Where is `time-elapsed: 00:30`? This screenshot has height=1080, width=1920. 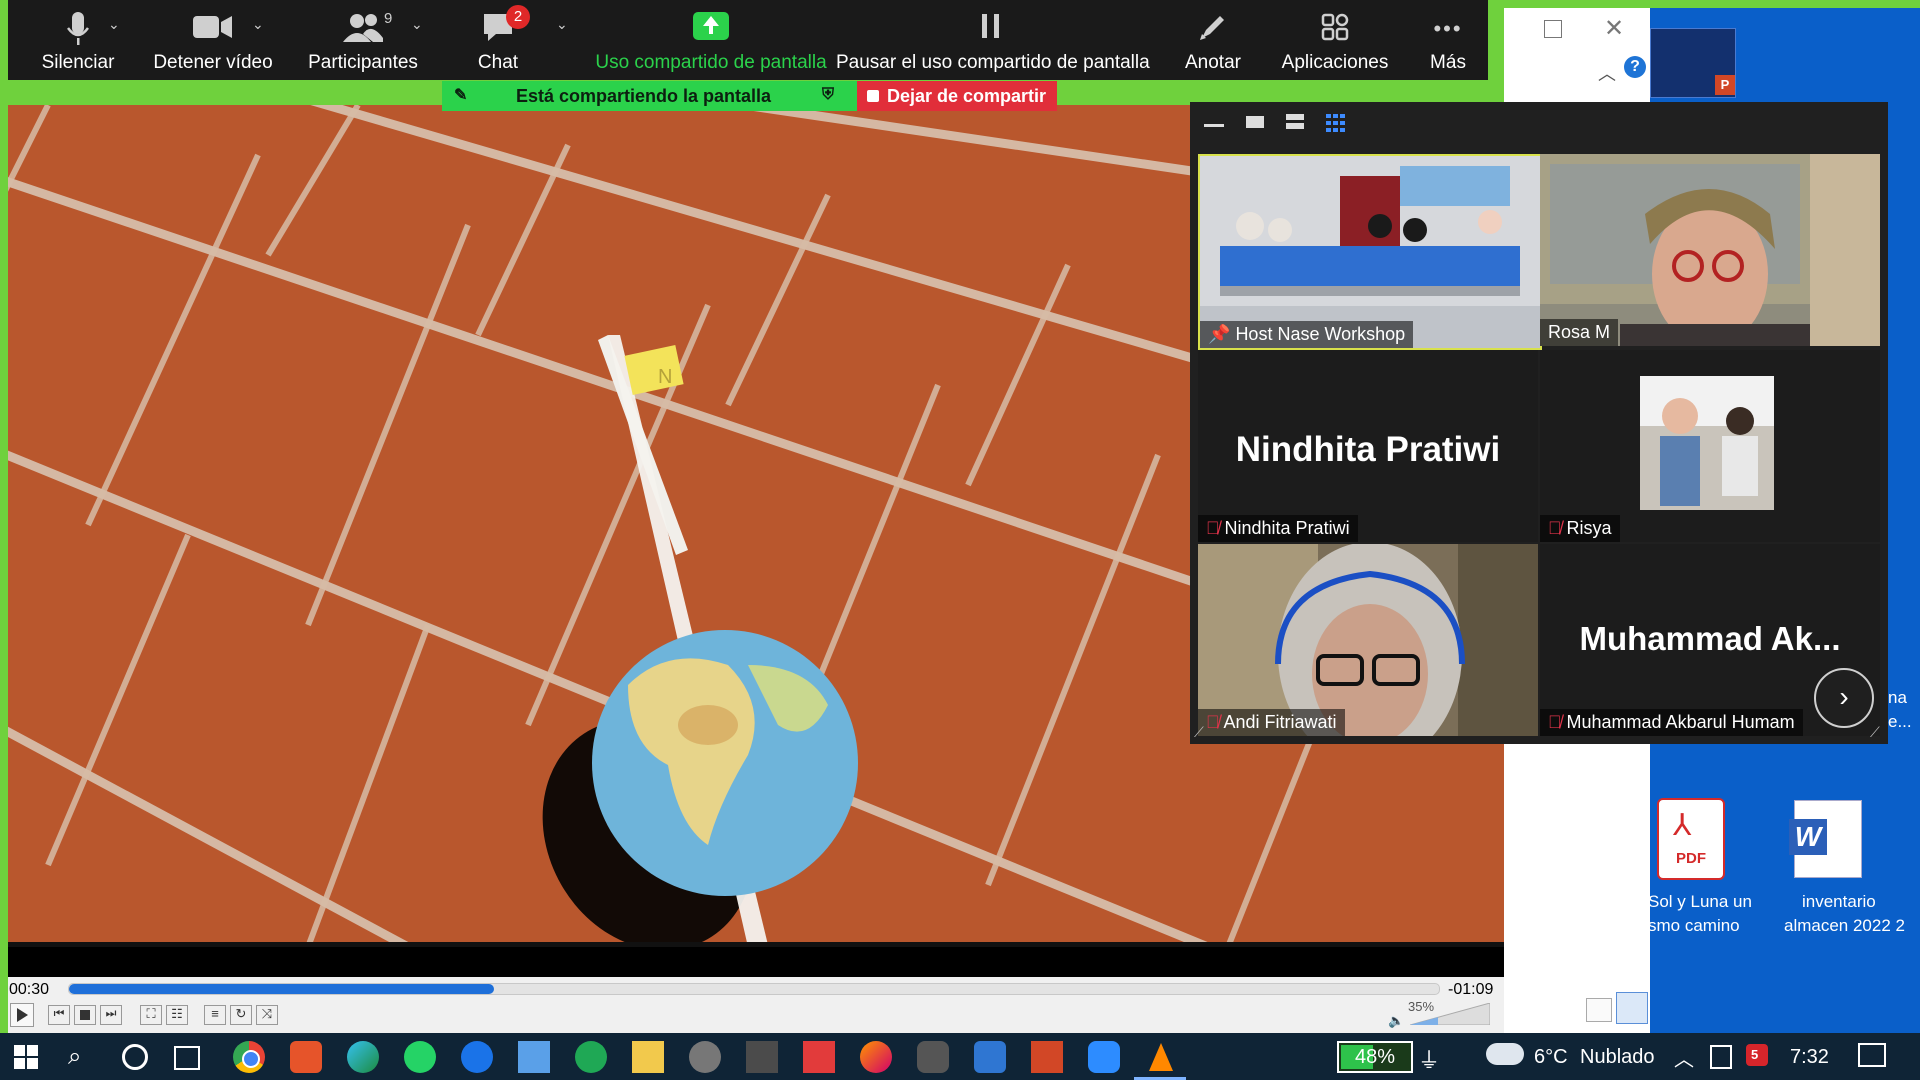
time-elapsed: 00:30 is located at coordinates (29, 989).